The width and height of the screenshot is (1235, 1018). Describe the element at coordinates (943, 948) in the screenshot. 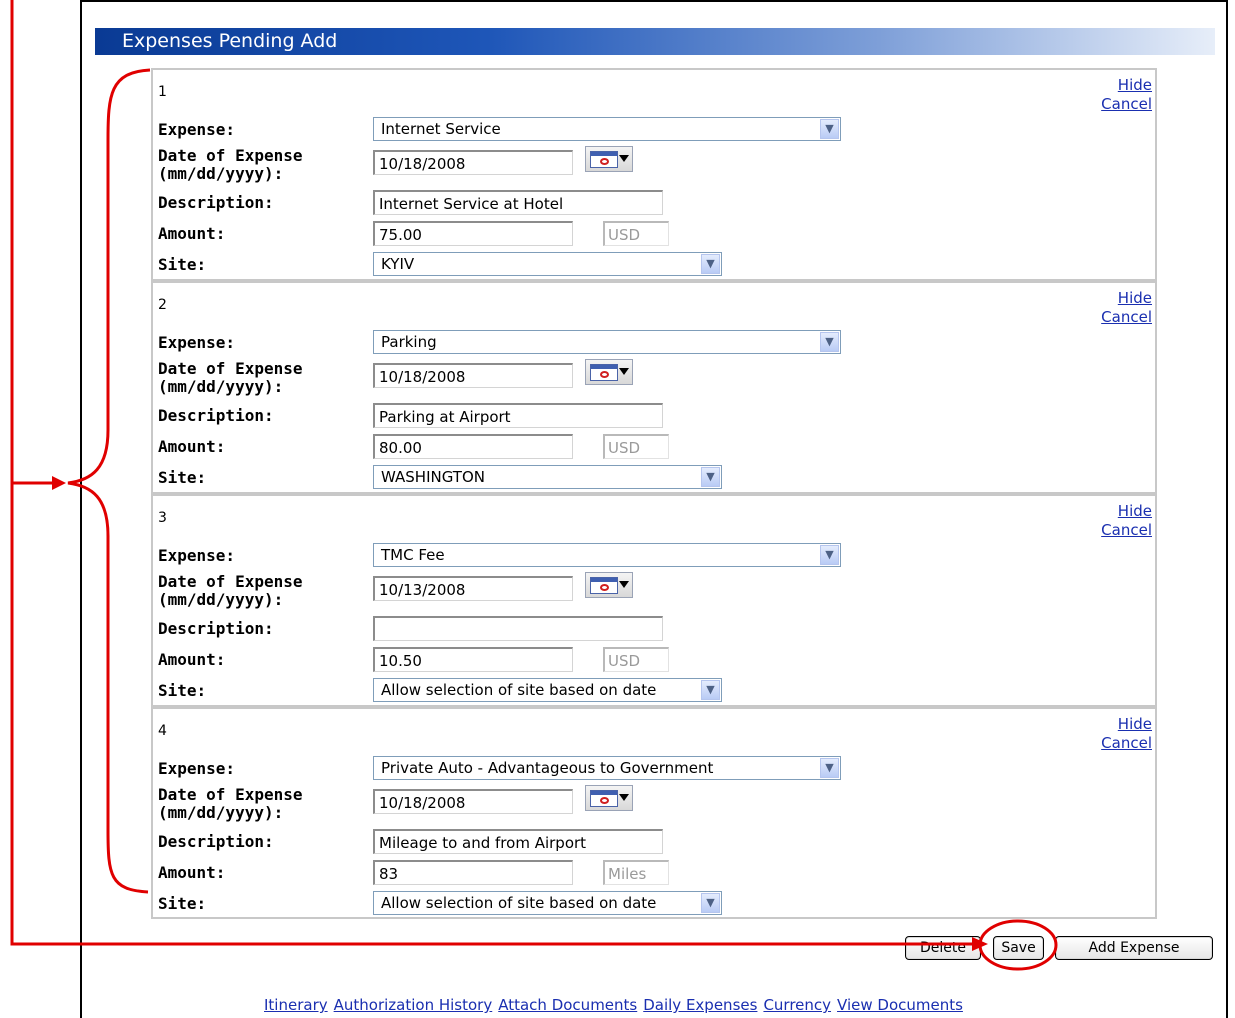

I see `delete-button: Delete` at that location.